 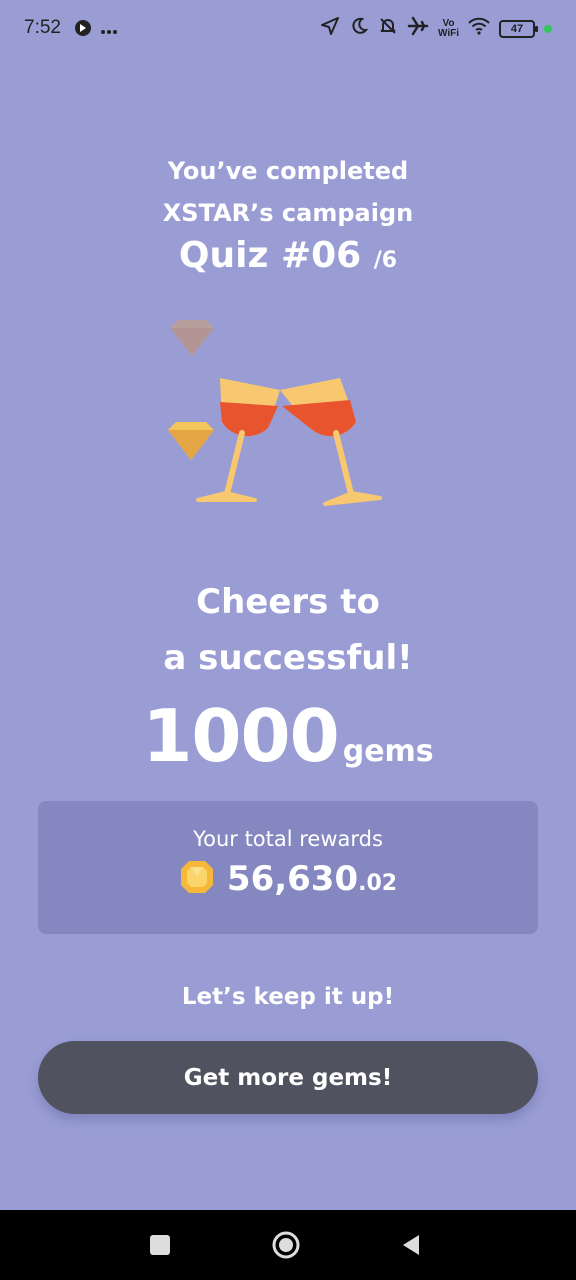 What do you see at coordinates (288, 30) in the screenshot?
I see `status-bar: 7:52 Vo WiFi 47` at bounding box center [288, 30].